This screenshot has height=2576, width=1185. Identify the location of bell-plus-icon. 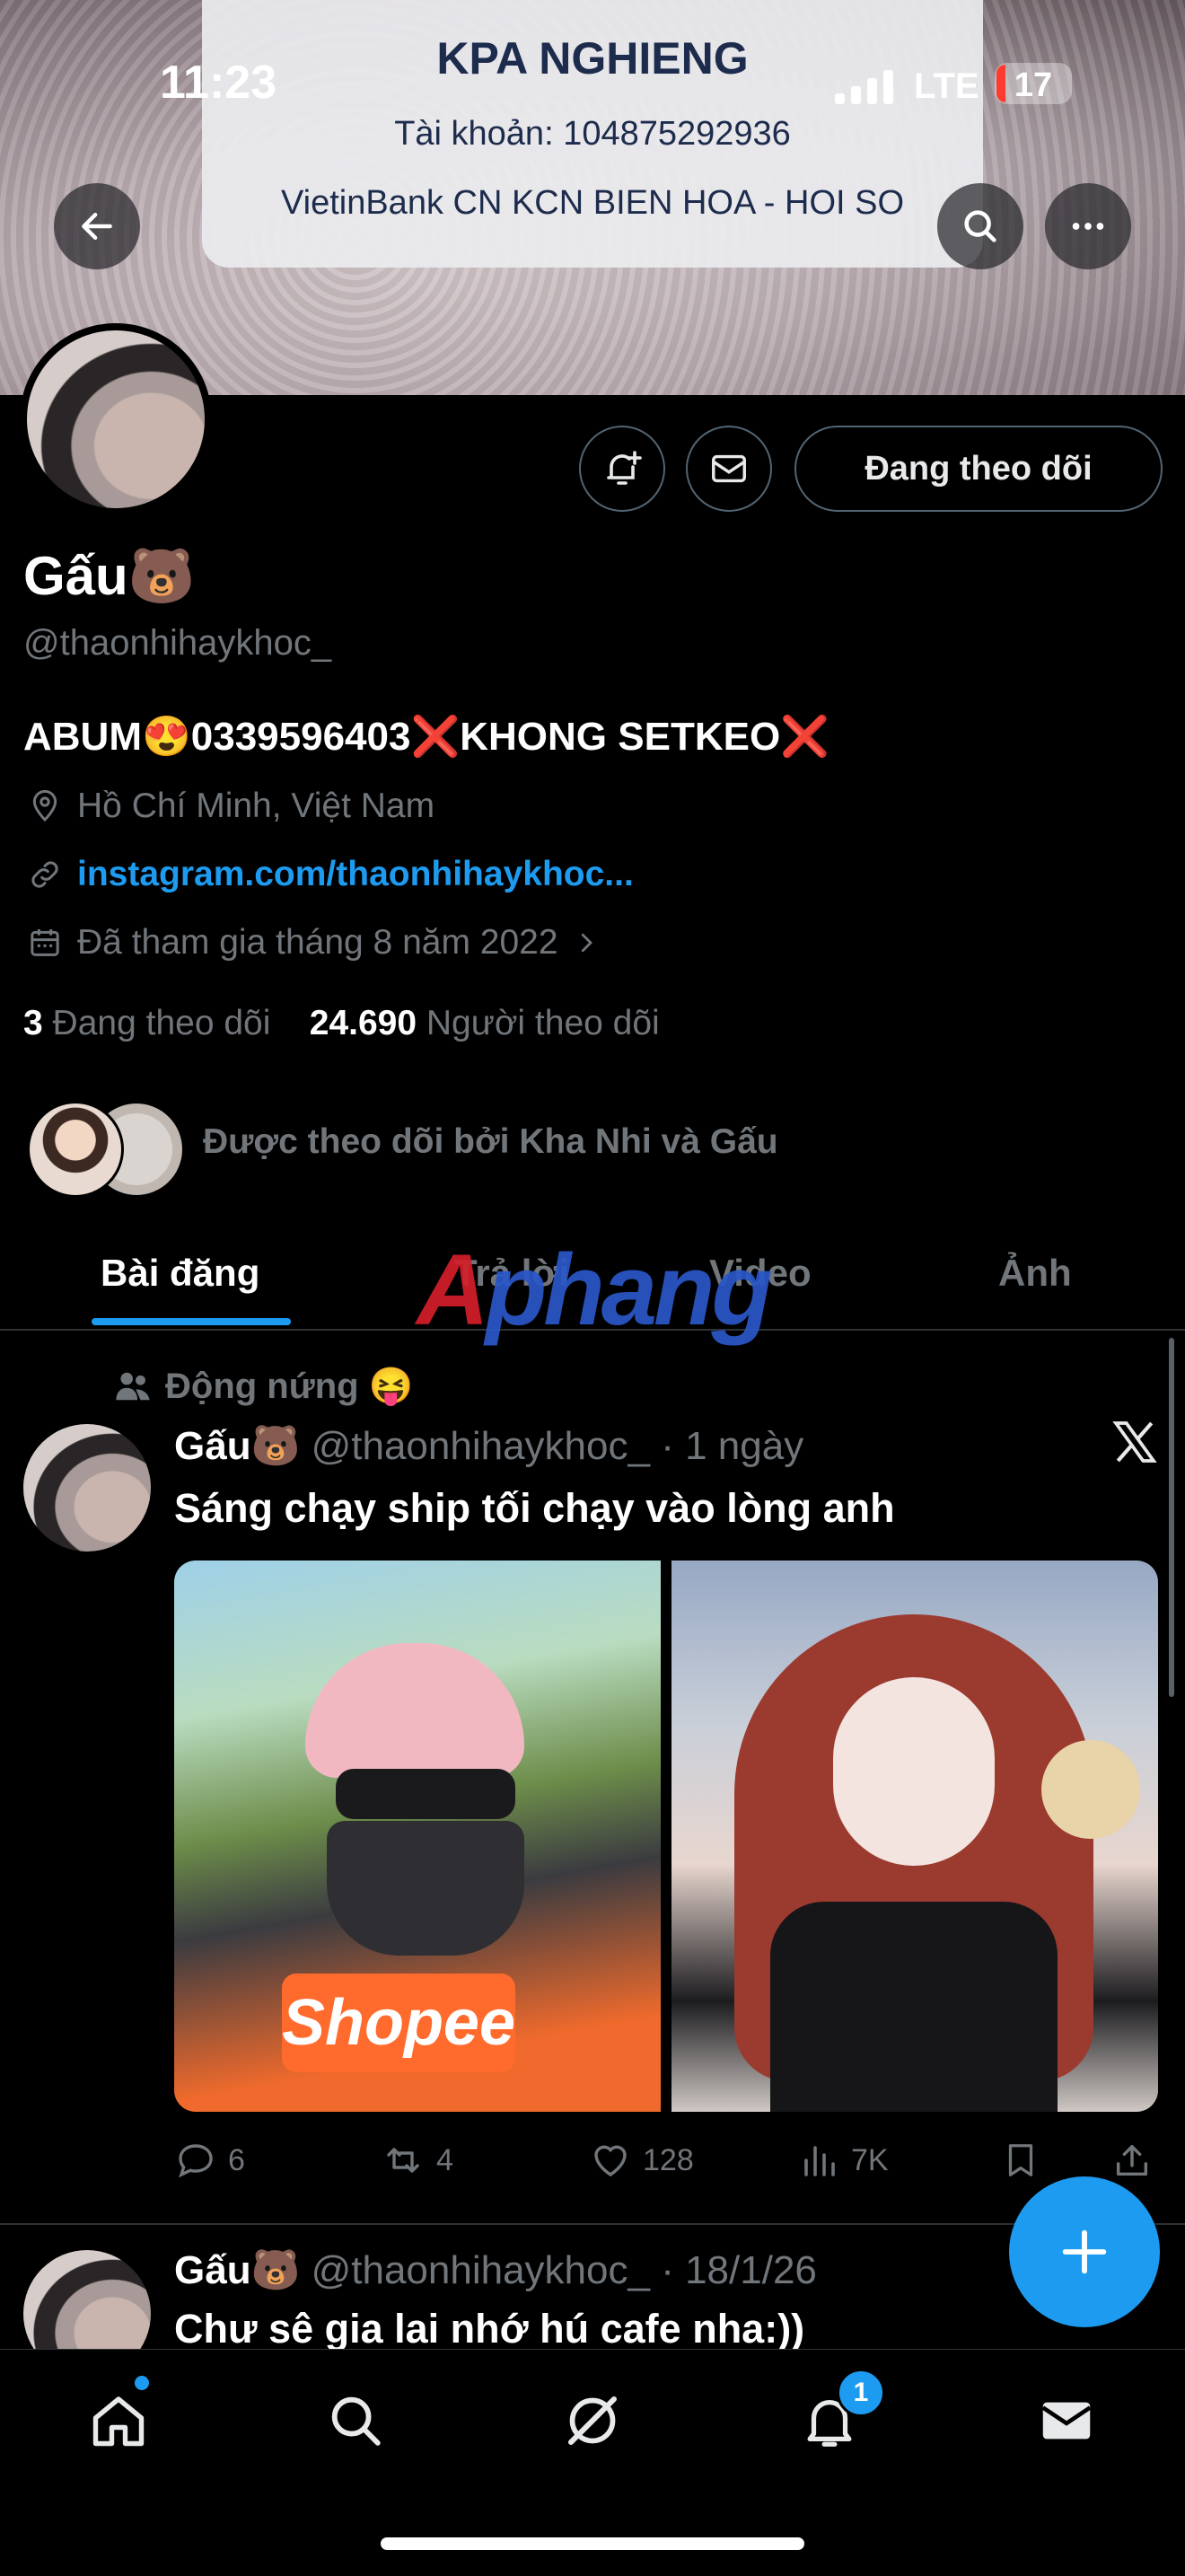
(624, 468).